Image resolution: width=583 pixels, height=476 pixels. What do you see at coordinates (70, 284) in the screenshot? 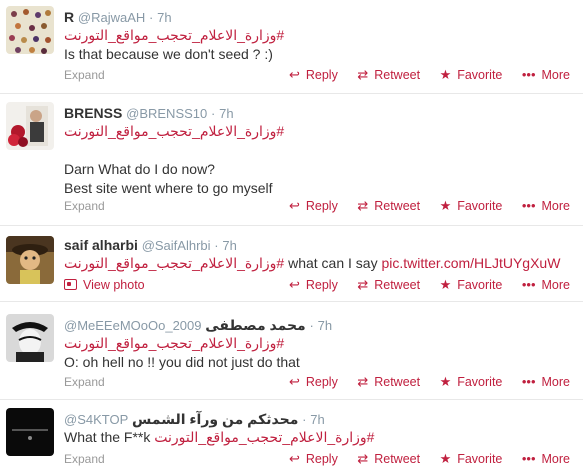
I see `photo-icon` at bounding box center [70, 284].